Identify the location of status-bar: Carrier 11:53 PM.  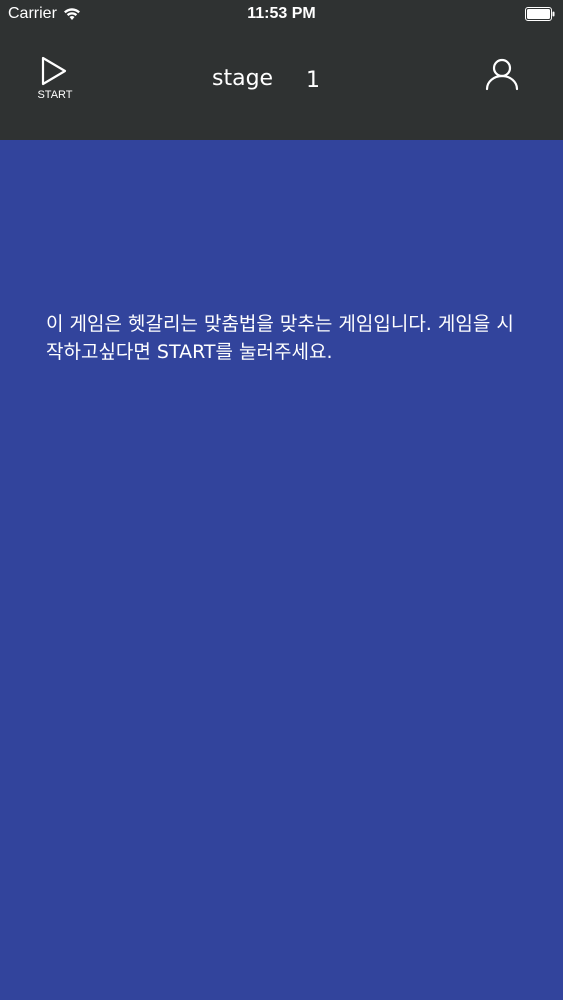
(281, 15).